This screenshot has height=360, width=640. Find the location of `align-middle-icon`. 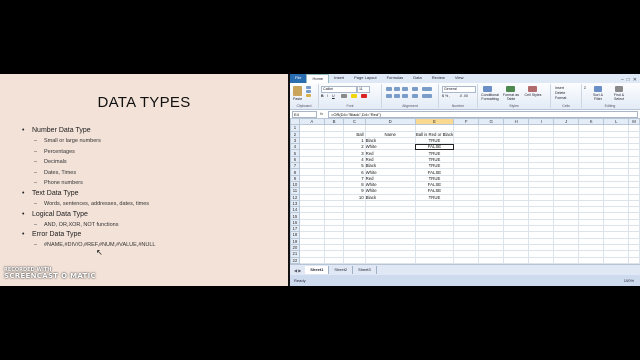

align-middle-icon is located at coordinates (397, 89).